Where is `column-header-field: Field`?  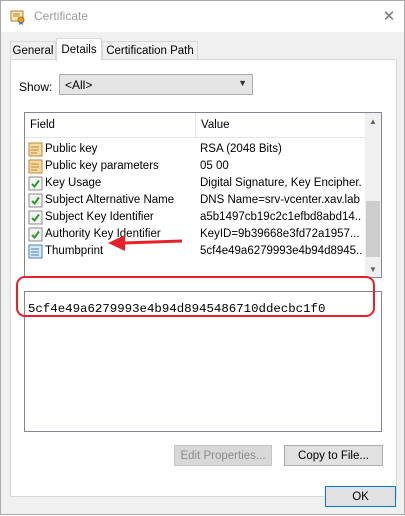 column-header-field: Field is located at coordinates (42, 125).